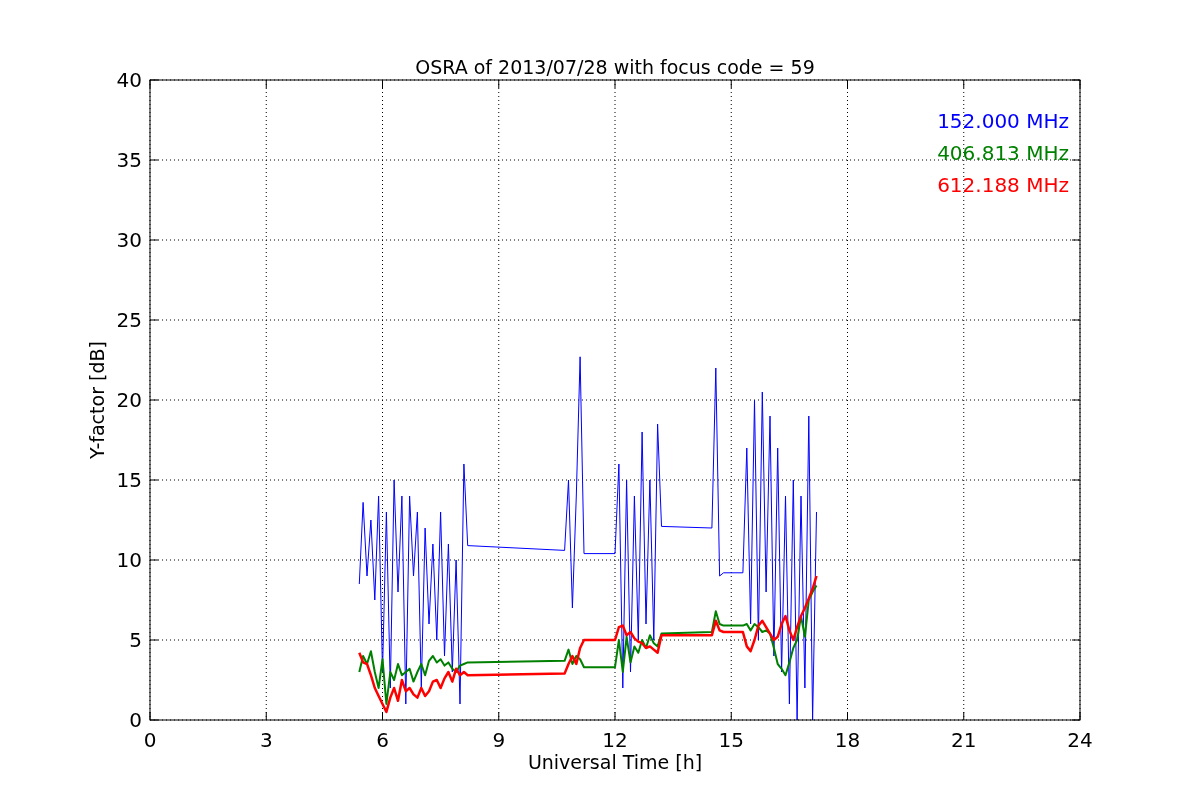 This screenshot has height=800, width=1200. Describe the element at coordinates (1003, 121) in the screenshot. I see `legend-label: 152.000 MHz` at that location.